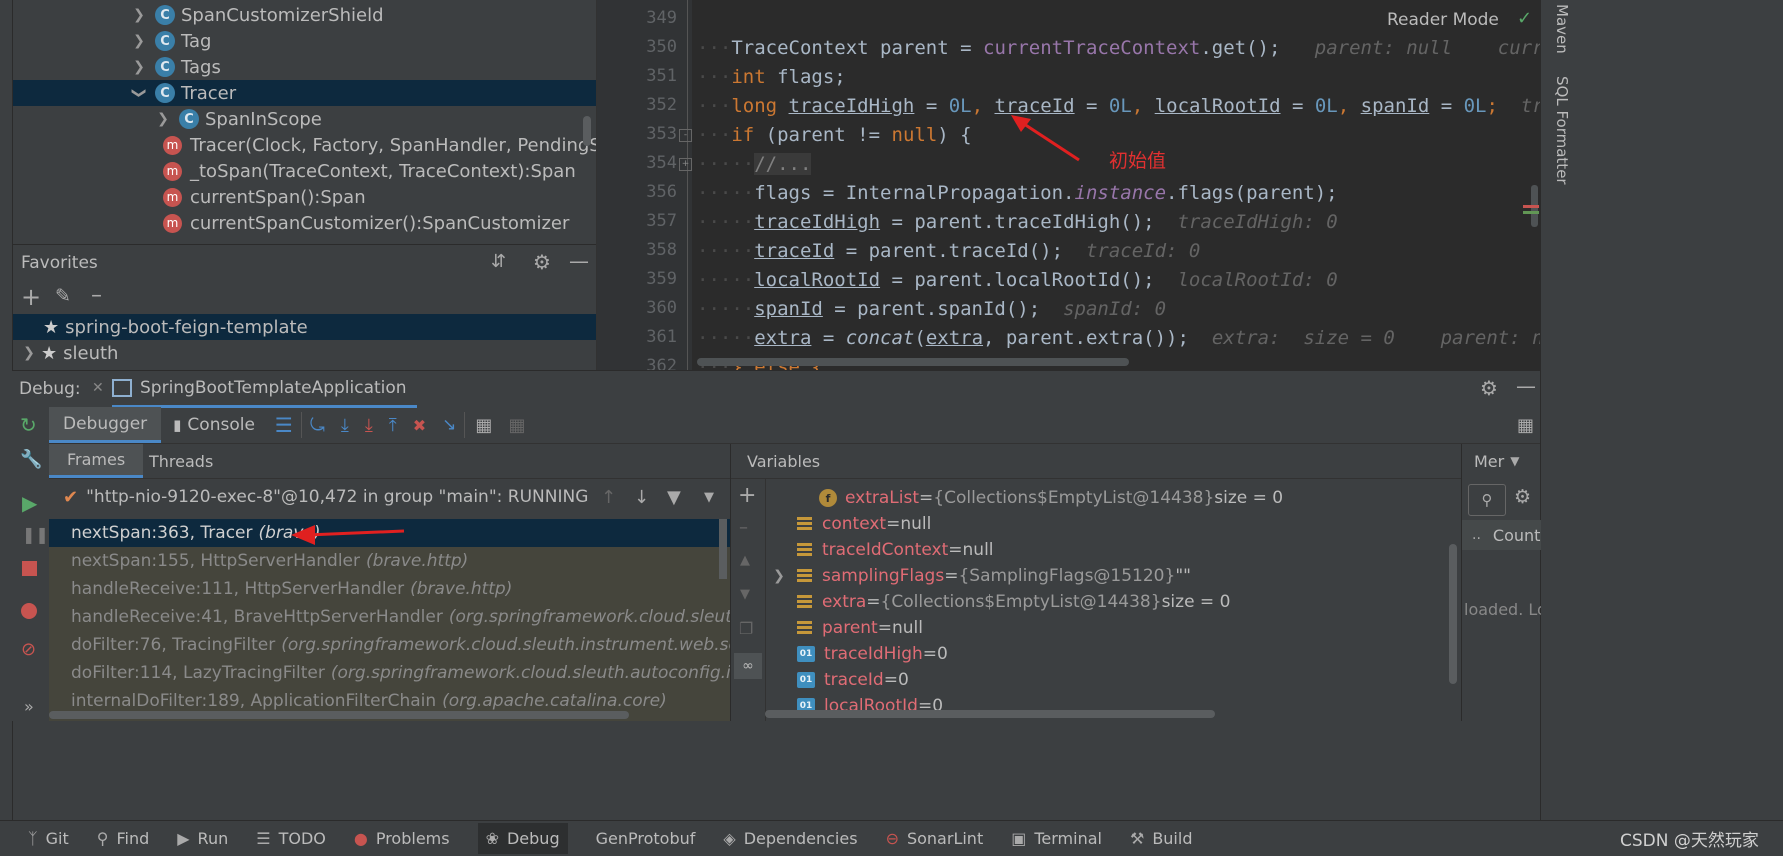  Describe the element at coordinates (685, 135) in the screenshot. I see `fold-icon: -` at that location.